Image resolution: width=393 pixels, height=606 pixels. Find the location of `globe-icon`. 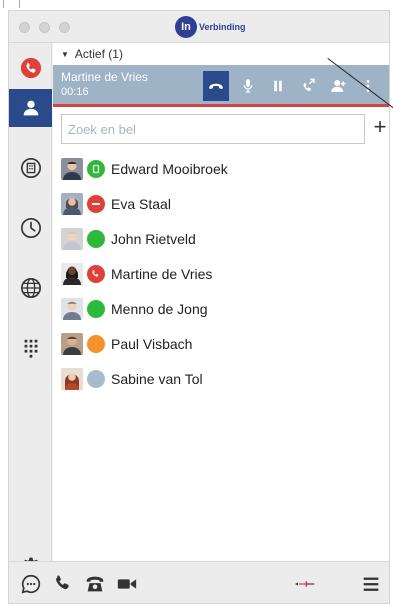

globe-icon is located at coordinates (30, 288).